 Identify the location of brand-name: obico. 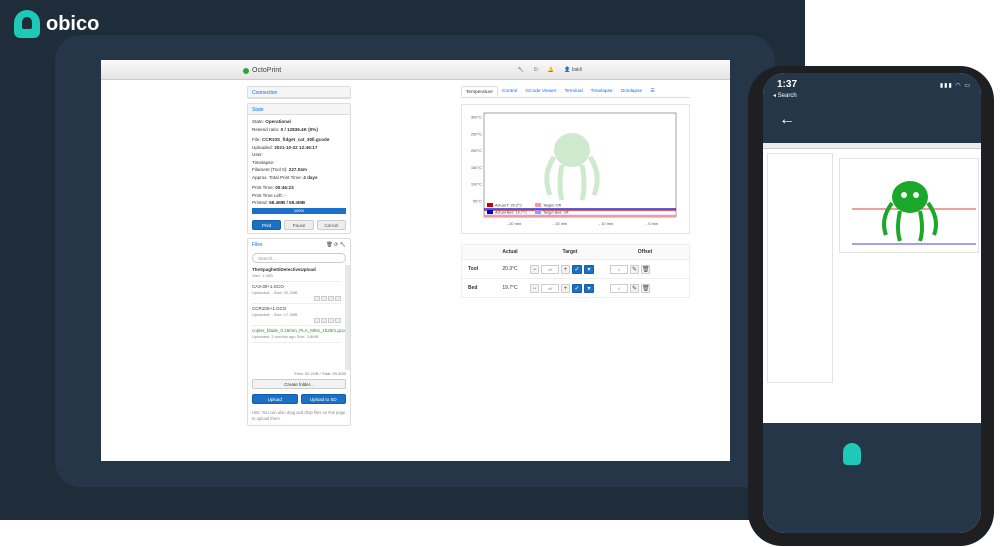
(73, 23).